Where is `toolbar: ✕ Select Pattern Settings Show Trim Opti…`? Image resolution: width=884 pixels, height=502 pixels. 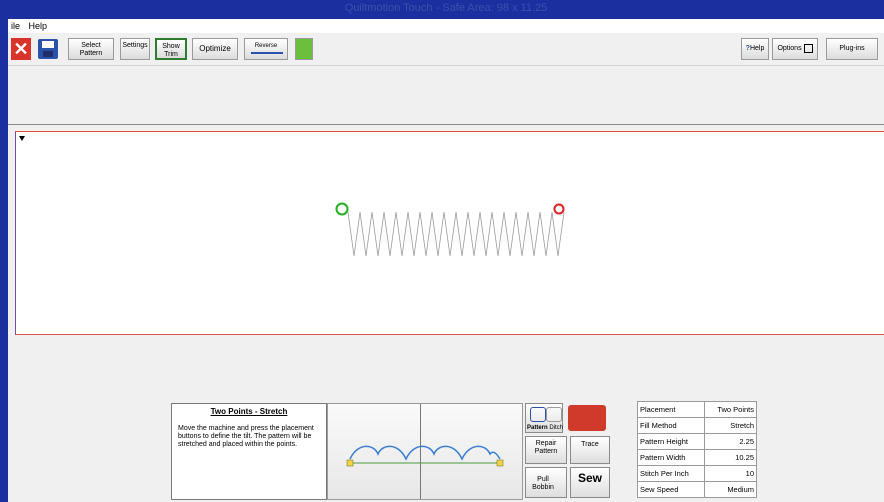 toolbar: ✕ Select Pattern Settings Show Trim Opti… is located at coordinates (446, 49).